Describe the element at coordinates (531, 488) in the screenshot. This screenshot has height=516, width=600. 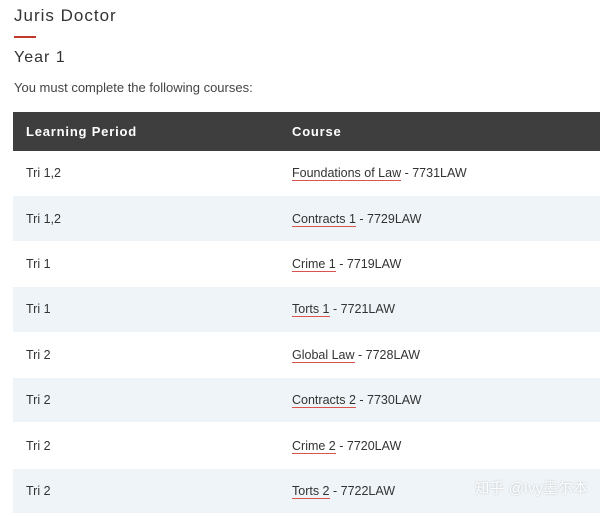
I see `watermark: 知乎 @Ivy墨尔本` at that location.